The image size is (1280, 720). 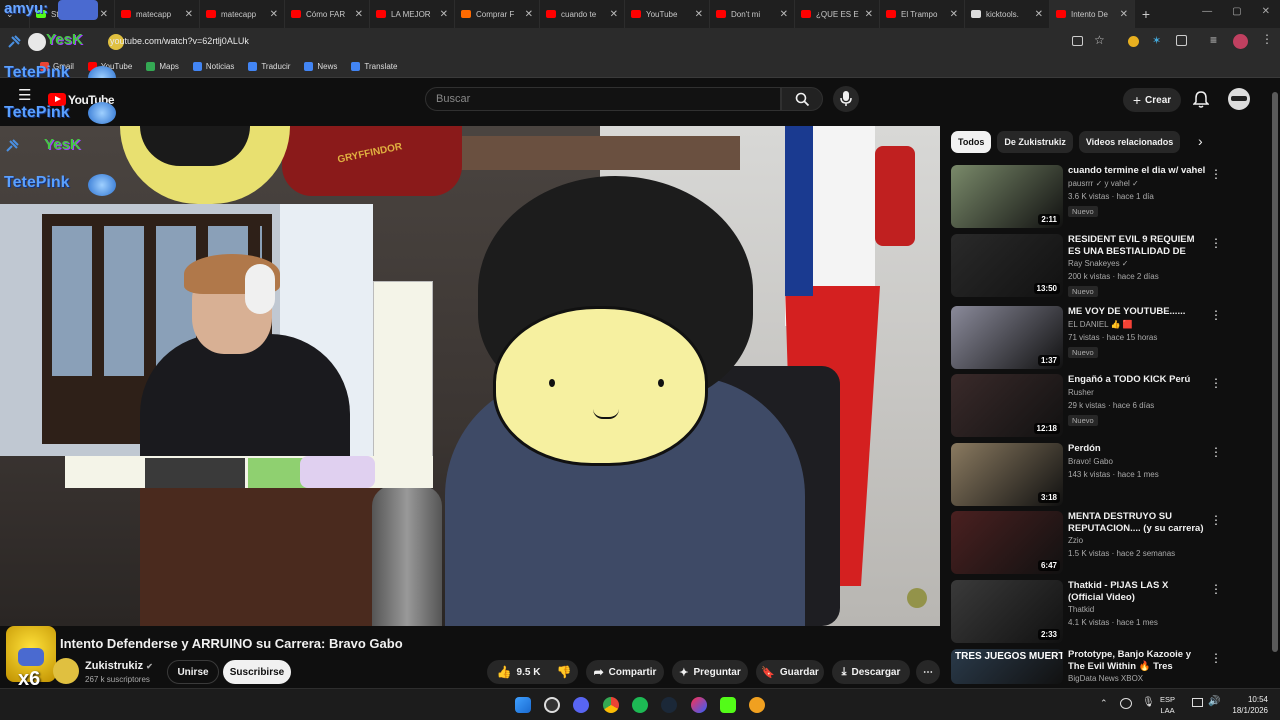 I want to click on discord-icon, so click(x=581, y=705).